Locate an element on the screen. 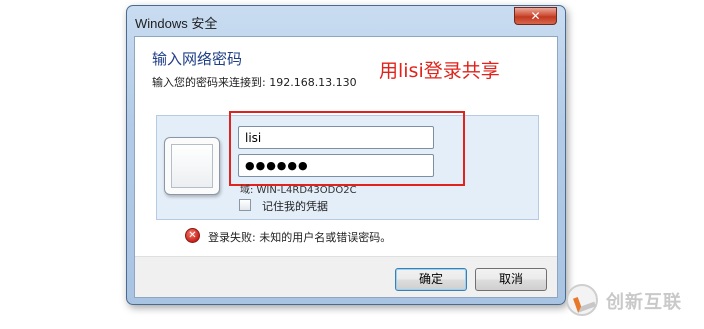 The width and height of the screenshot is (704, 329). domain-label: 域: WIN-L4RD43ODO2C is located at coordinates (298, 190).